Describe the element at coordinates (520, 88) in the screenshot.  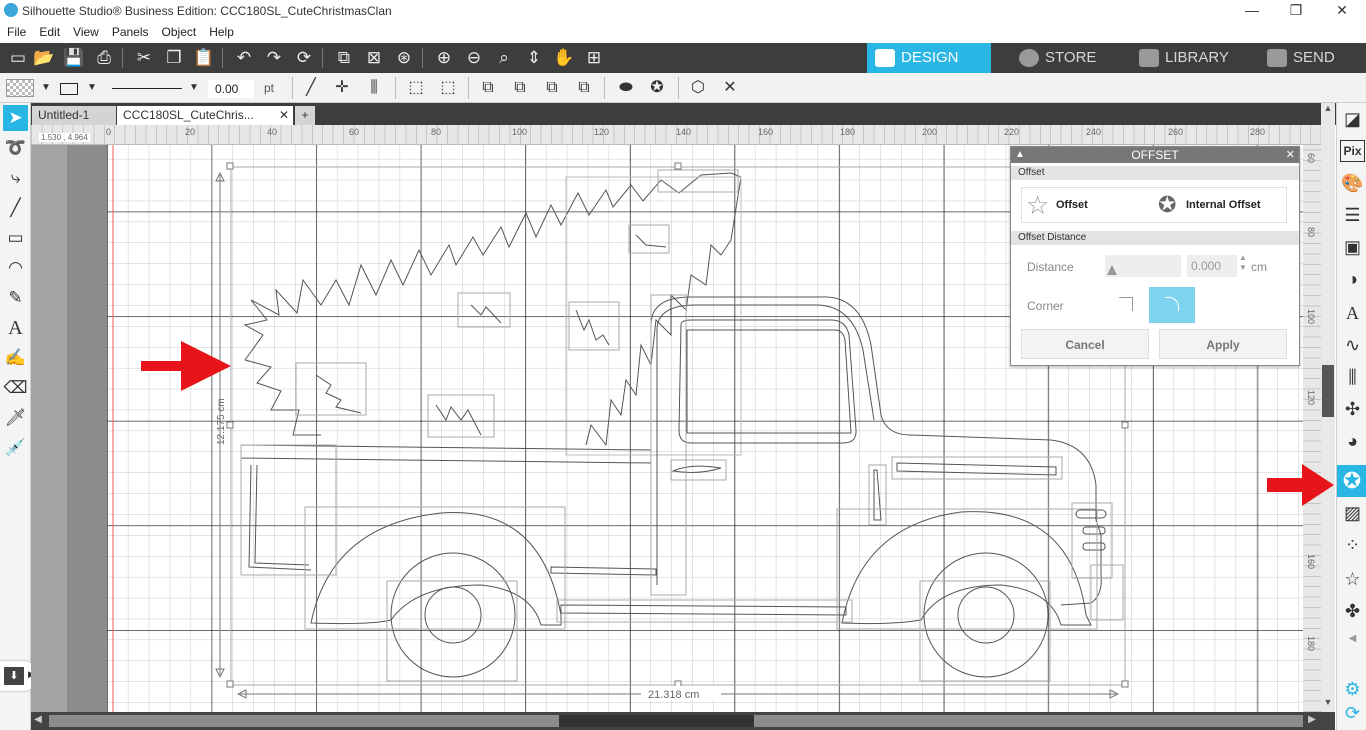
I see `send-back-icon: ⧉` at that location.